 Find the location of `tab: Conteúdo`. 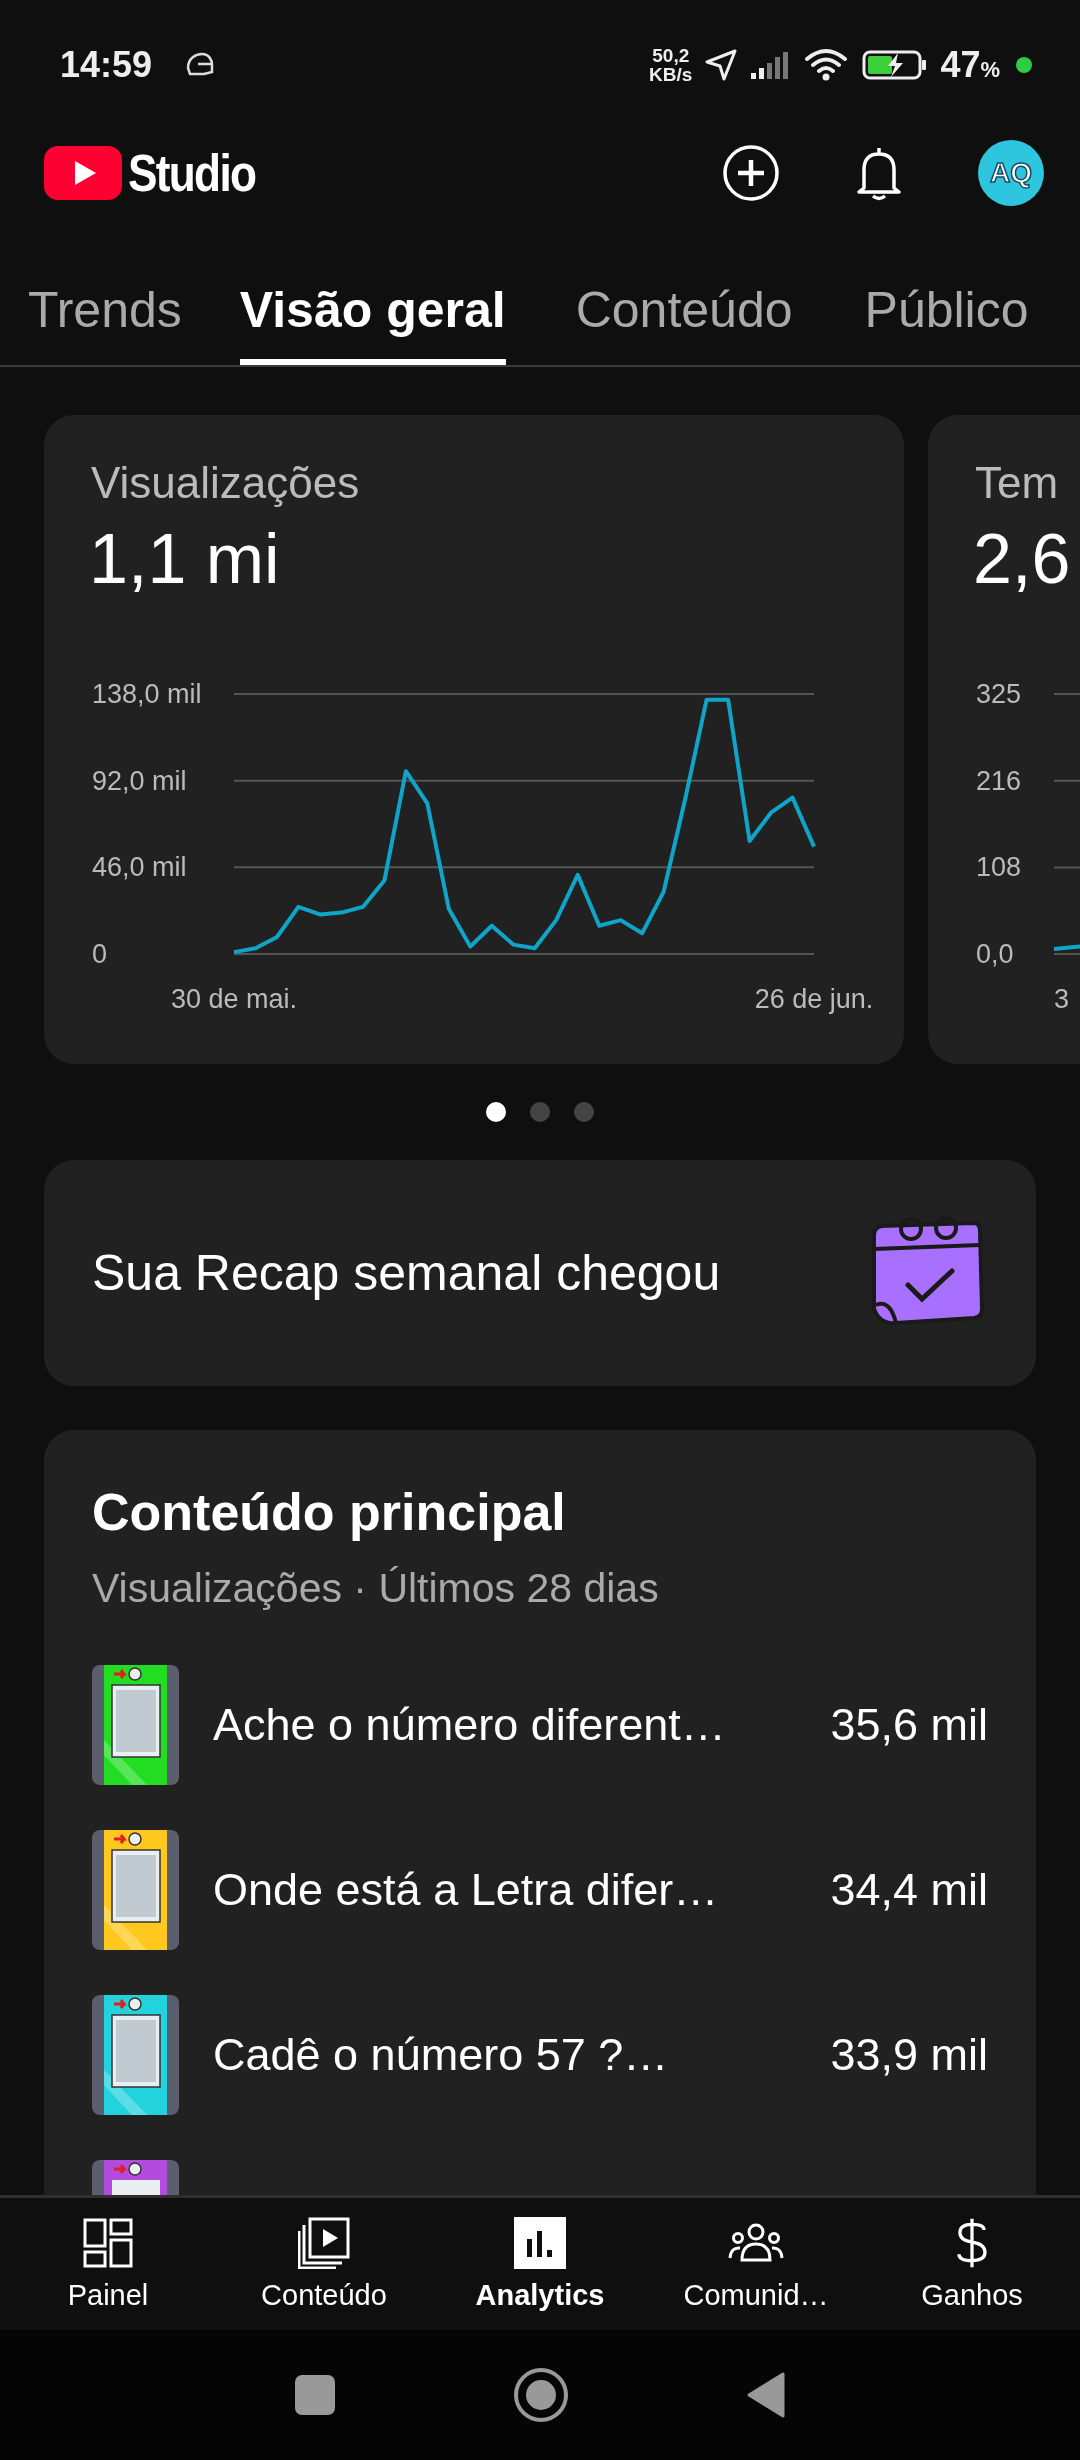

tab: Conteúdo is located at coordinates (678, 323).